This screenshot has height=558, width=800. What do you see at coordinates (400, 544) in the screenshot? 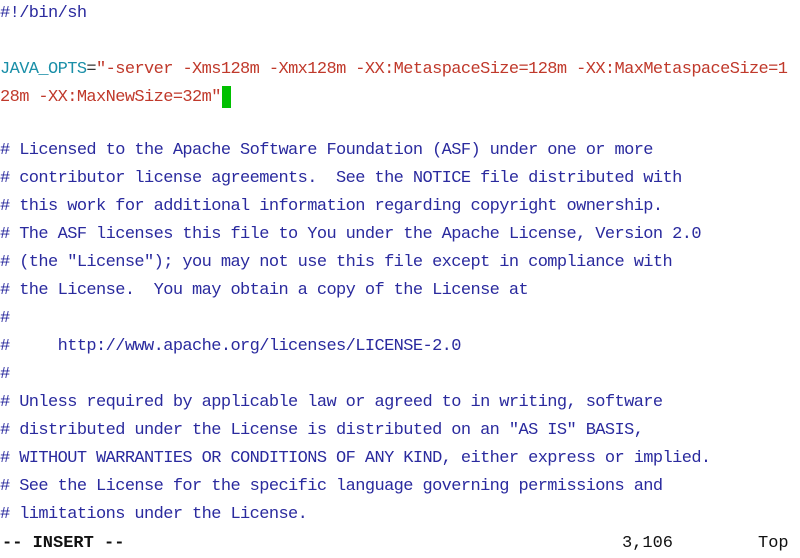
I see `status-bar: -- INSERT -- 3,106 Top` at bounding box center [400, 544].